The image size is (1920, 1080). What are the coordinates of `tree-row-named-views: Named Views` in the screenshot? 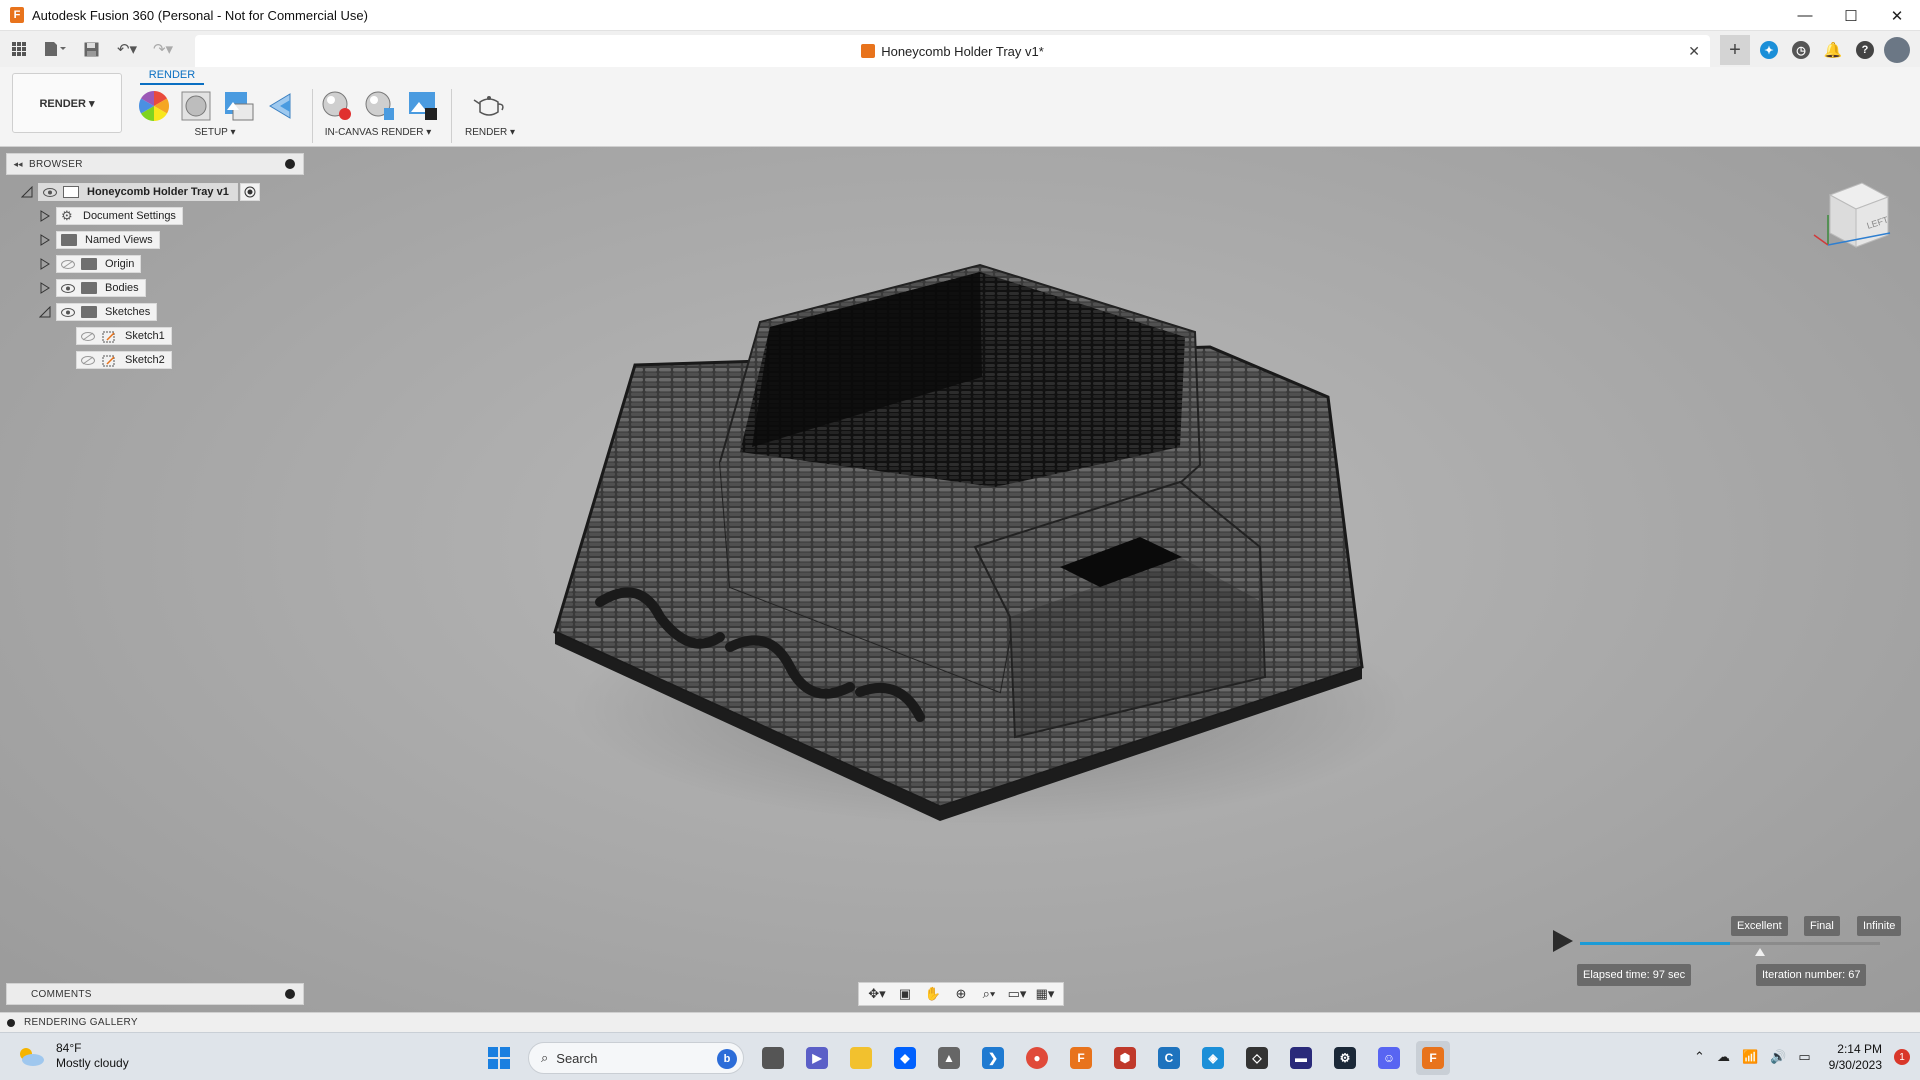 It's located at (99, 240).